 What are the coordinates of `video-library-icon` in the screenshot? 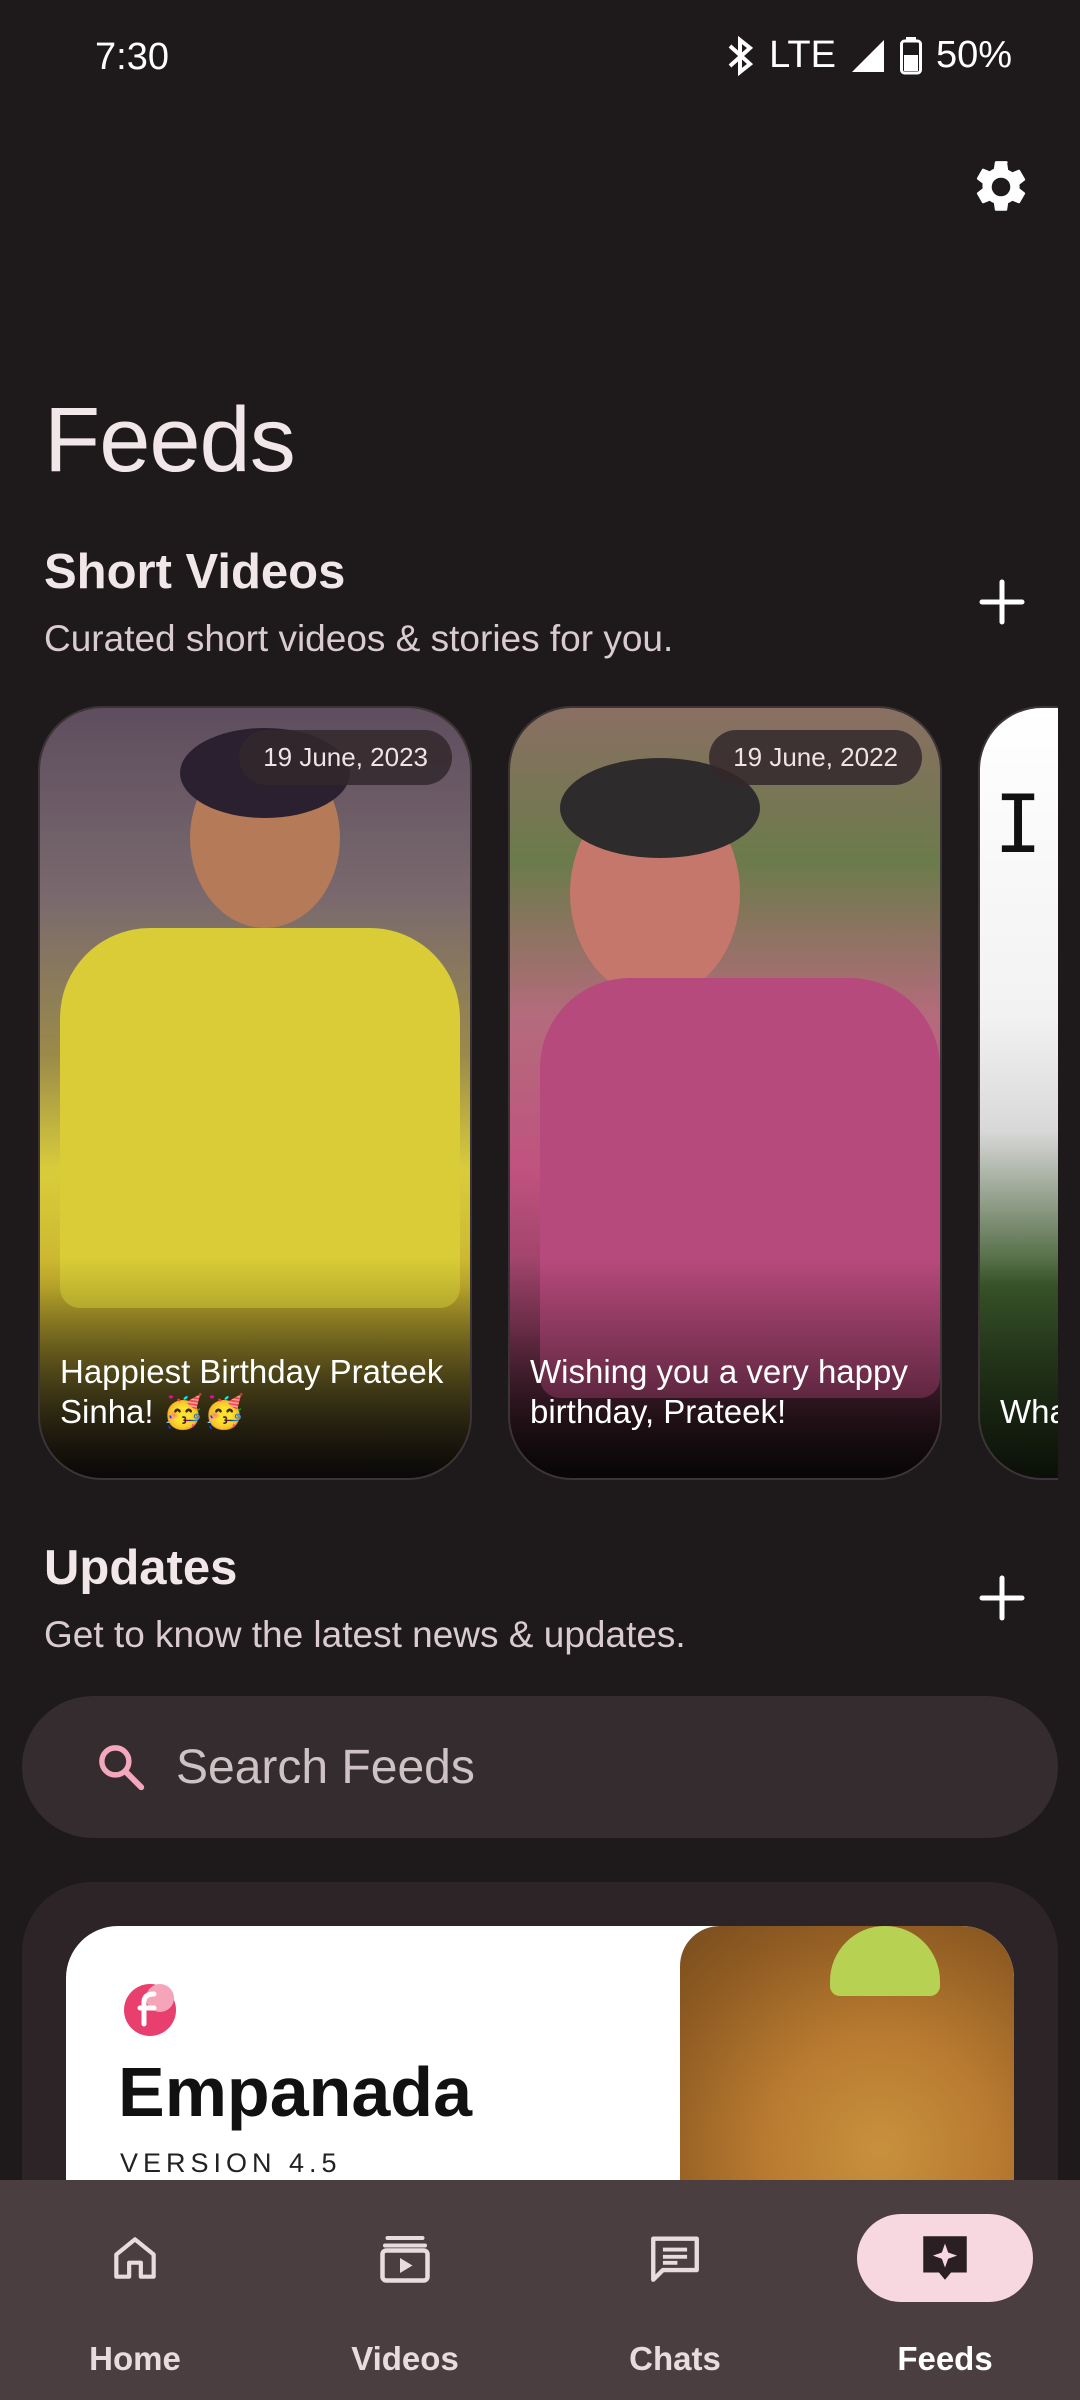 It's located at (405, 2259).